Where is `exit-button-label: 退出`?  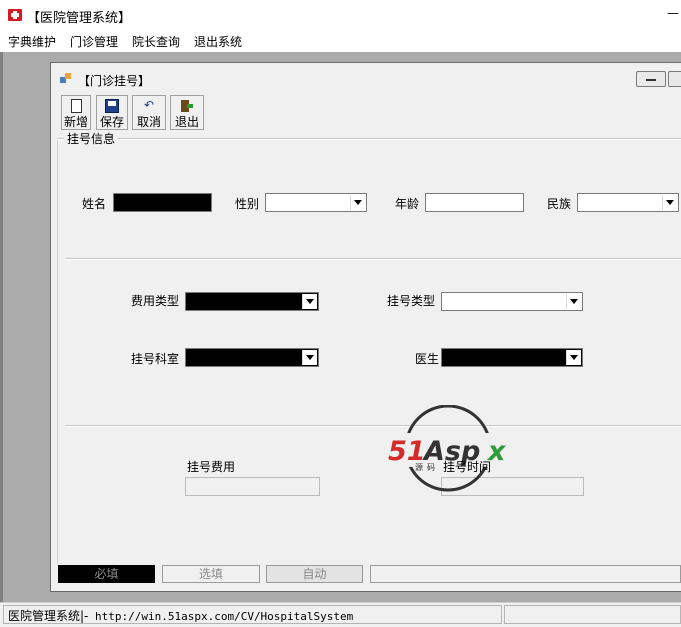
exit-button-label: 退出 is located at coordinates (186, 122).